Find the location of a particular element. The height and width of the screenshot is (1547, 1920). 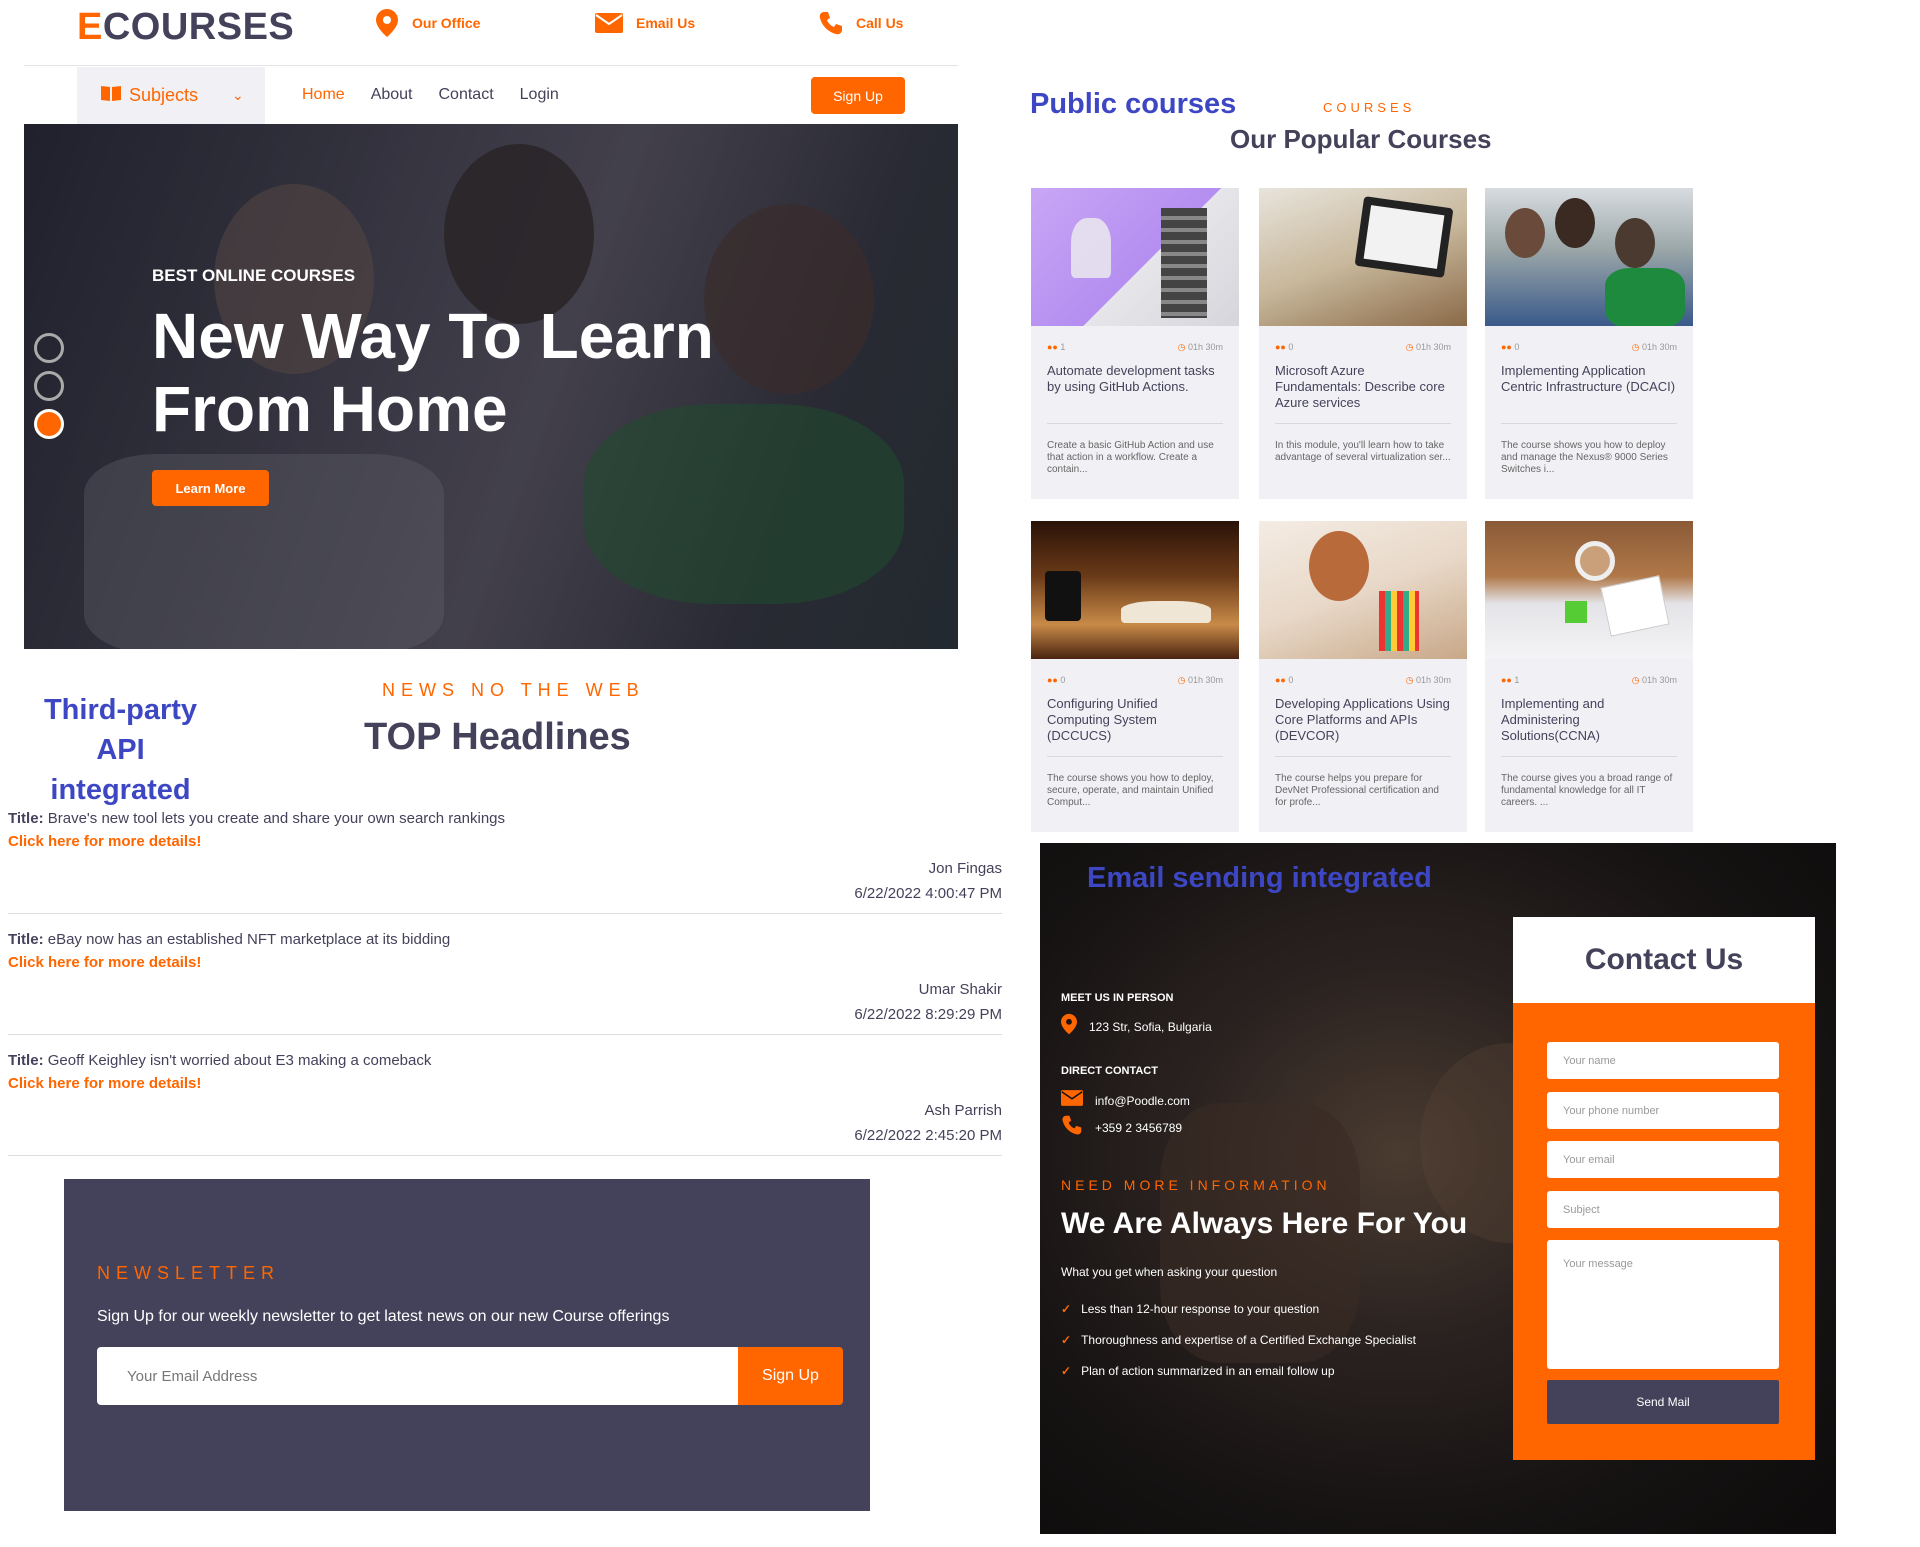

nav-about: About is located at coordinates (392, 95).